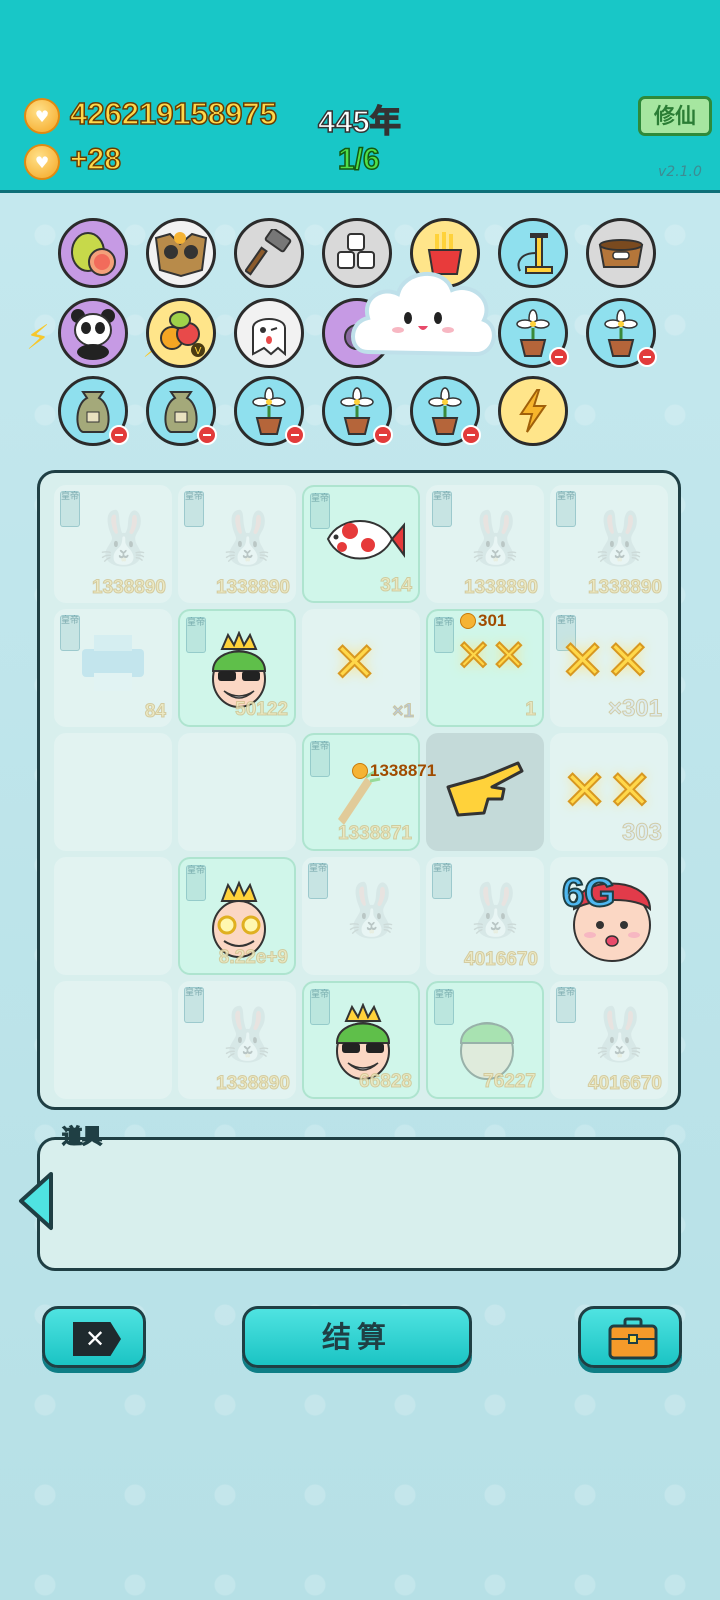 This screenshot has height=1600, width=720. What do you see at coordinates (181, 333) in the screenshot?
I see `fruit-bundle-icon: V` at bounding box center [181, 333].